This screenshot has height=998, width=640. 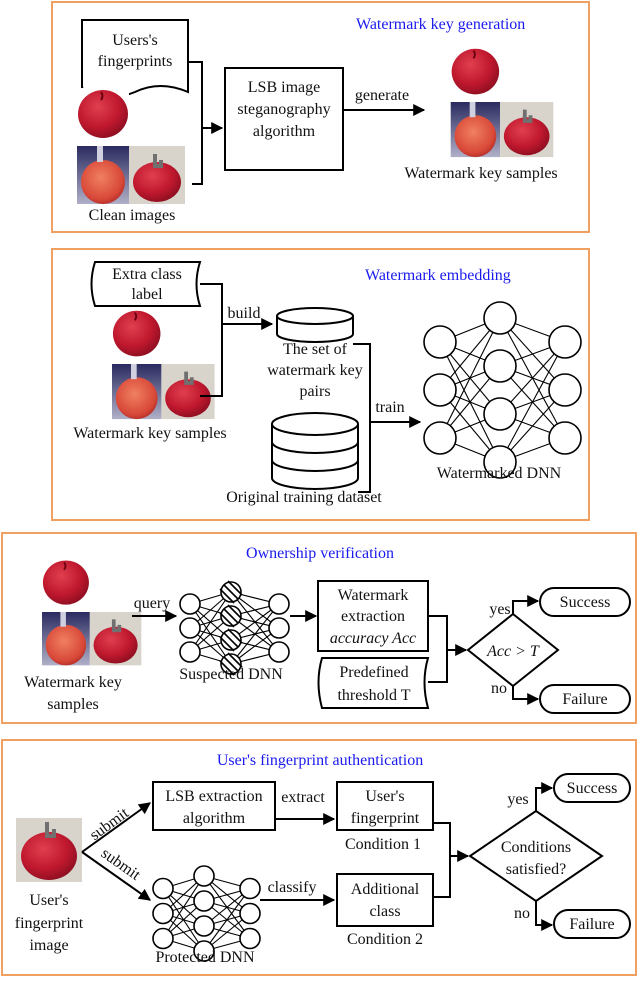 I want to click on decision-diamond, so click(x=536, y=856).